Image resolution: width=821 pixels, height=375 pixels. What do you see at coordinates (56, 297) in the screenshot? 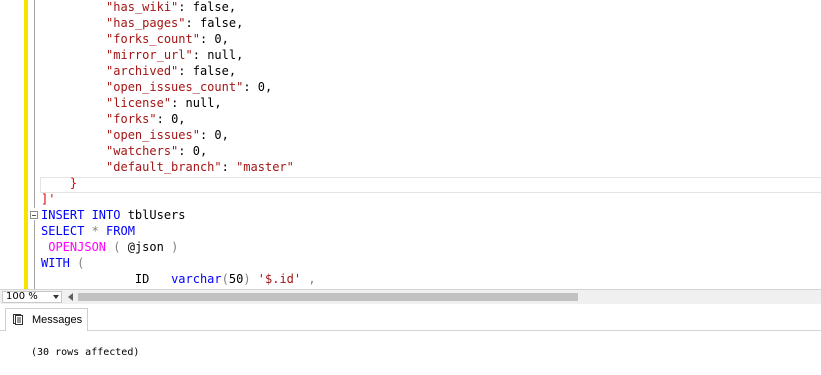
I see `chevron-down-icon` at bounding box center [56, 297].